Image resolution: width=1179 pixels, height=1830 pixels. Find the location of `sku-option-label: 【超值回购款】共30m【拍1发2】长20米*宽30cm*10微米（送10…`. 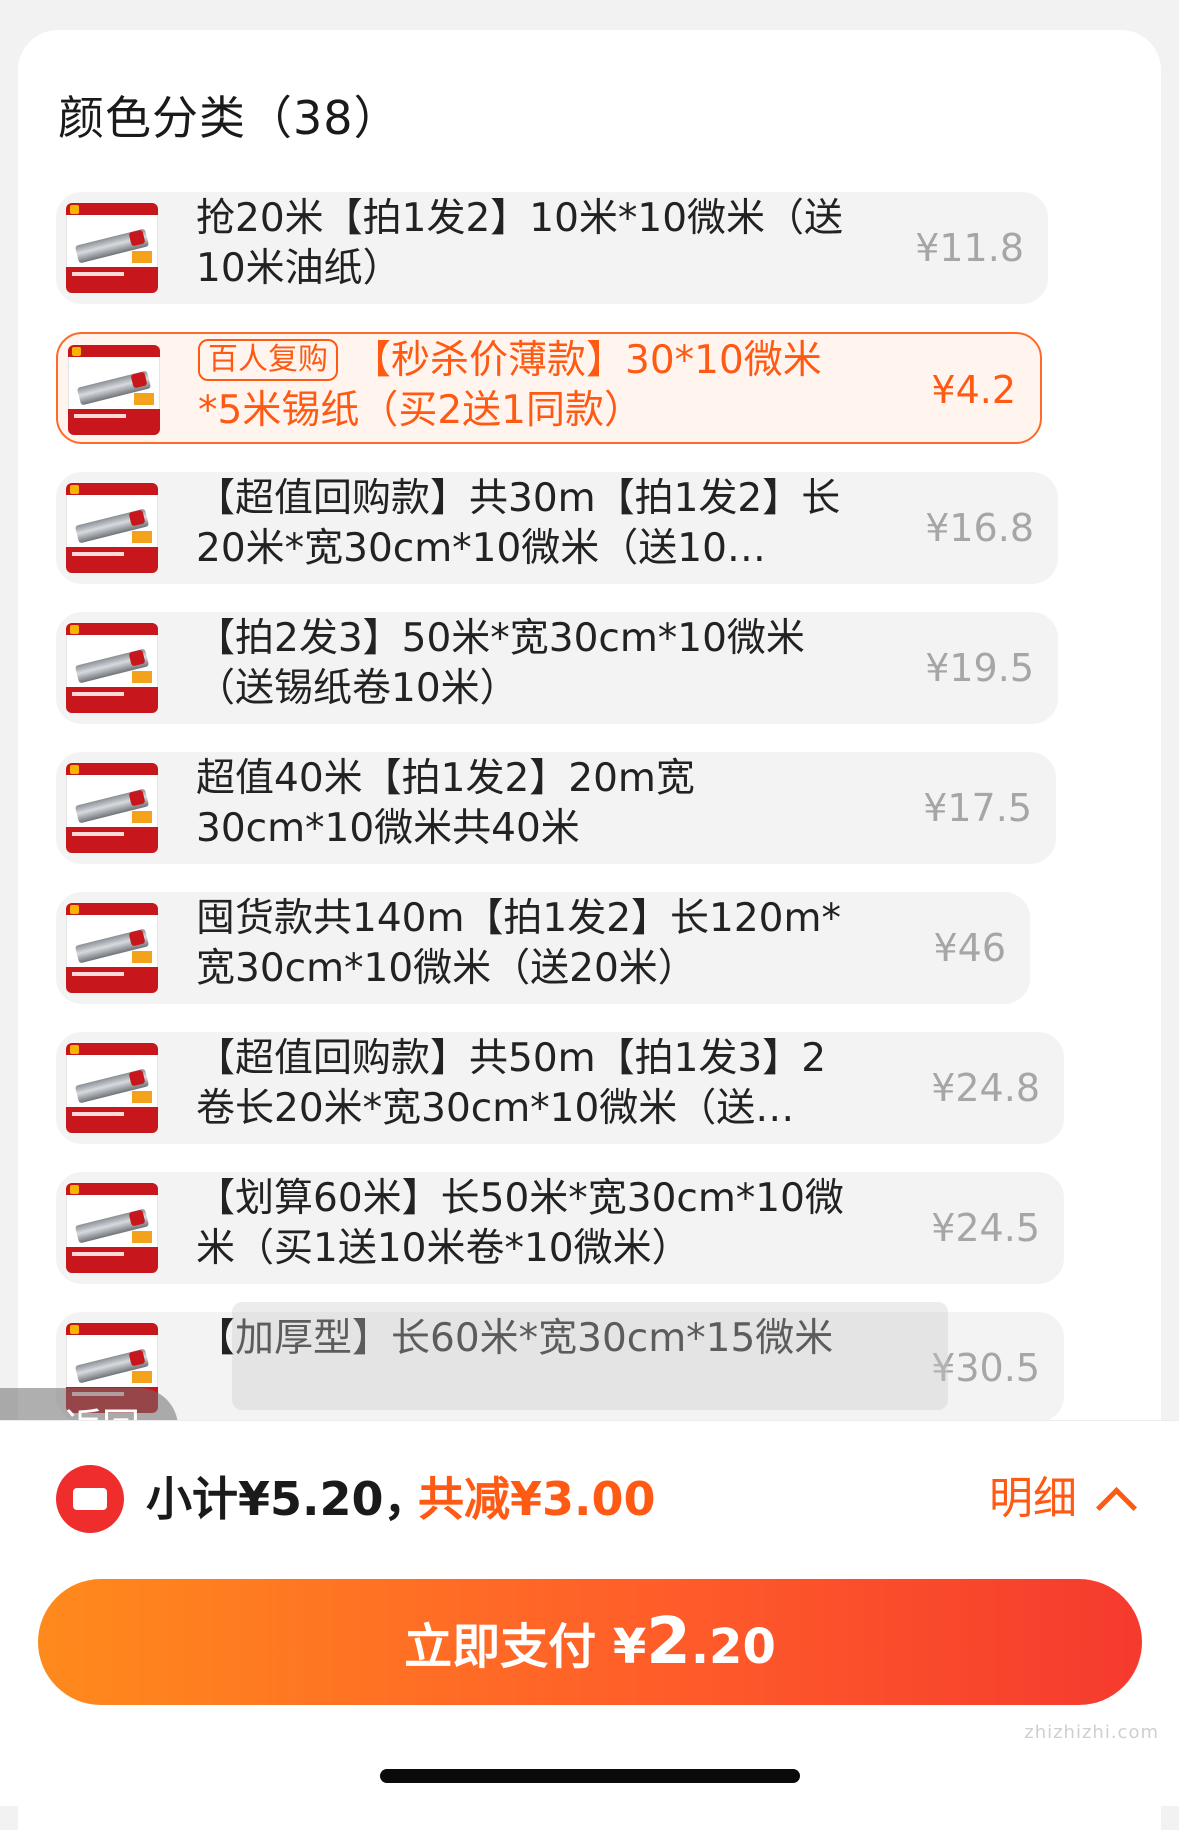

sku-option-label: 【超值回购款】共30m【拍1发2】长20米*宽30cm*10微米（送10… is located at coordinates (518, 523).